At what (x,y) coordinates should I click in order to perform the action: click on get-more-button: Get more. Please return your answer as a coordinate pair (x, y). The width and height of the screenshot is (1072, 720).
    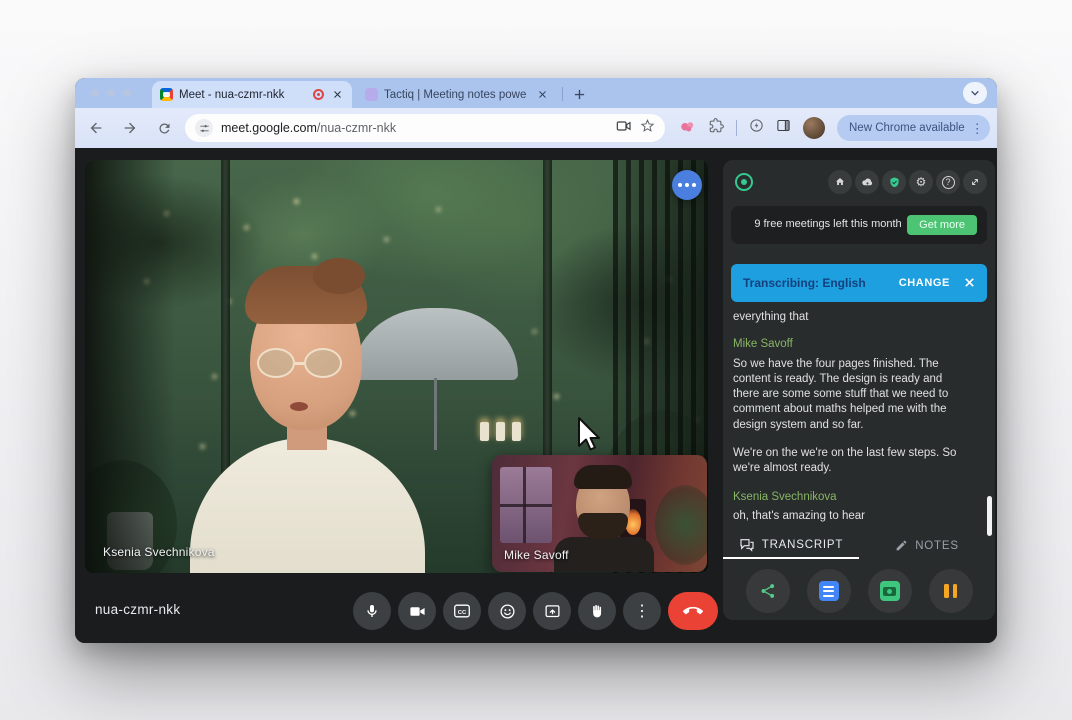
    Looking at the image, I should click on (942, 225).